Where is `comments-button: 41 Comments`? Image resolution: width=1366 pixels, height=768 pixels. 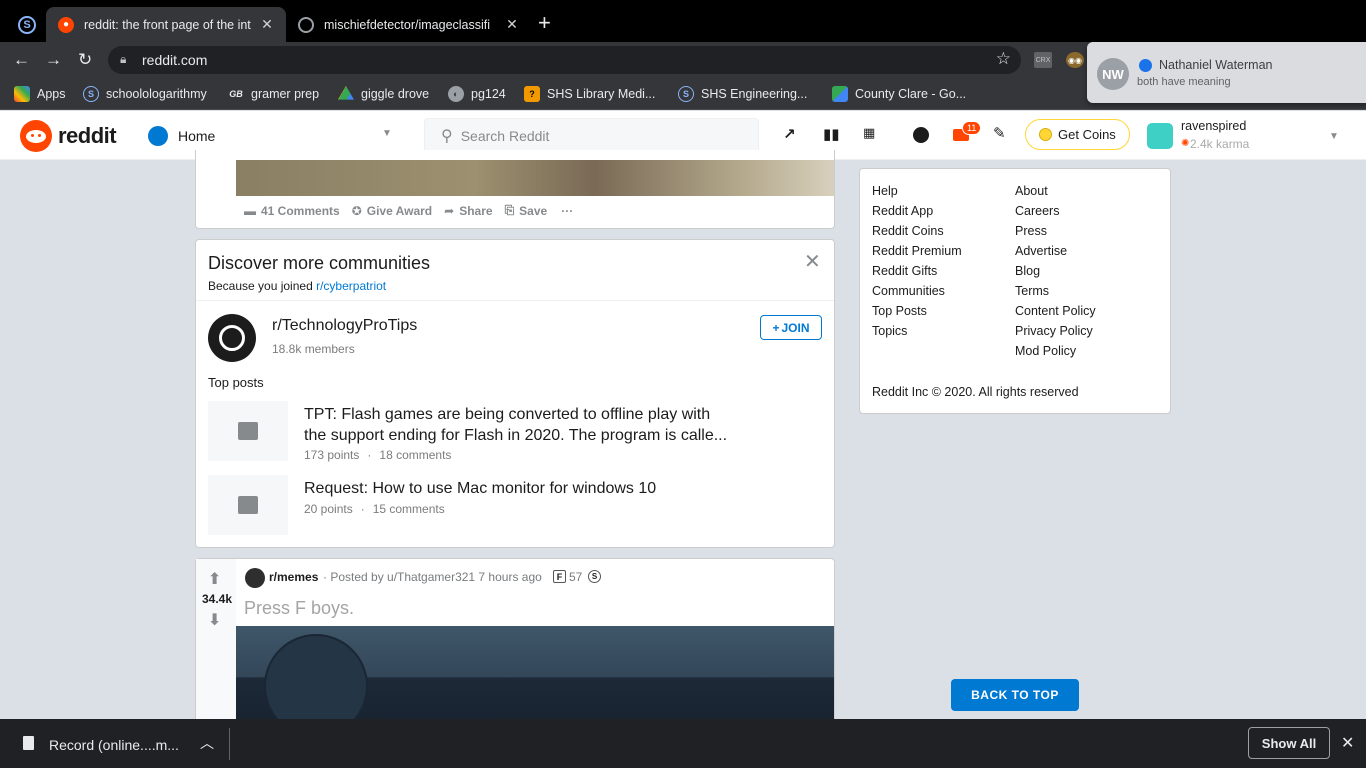 comments-button: 41 Comments is located at coordinates (300, 211).